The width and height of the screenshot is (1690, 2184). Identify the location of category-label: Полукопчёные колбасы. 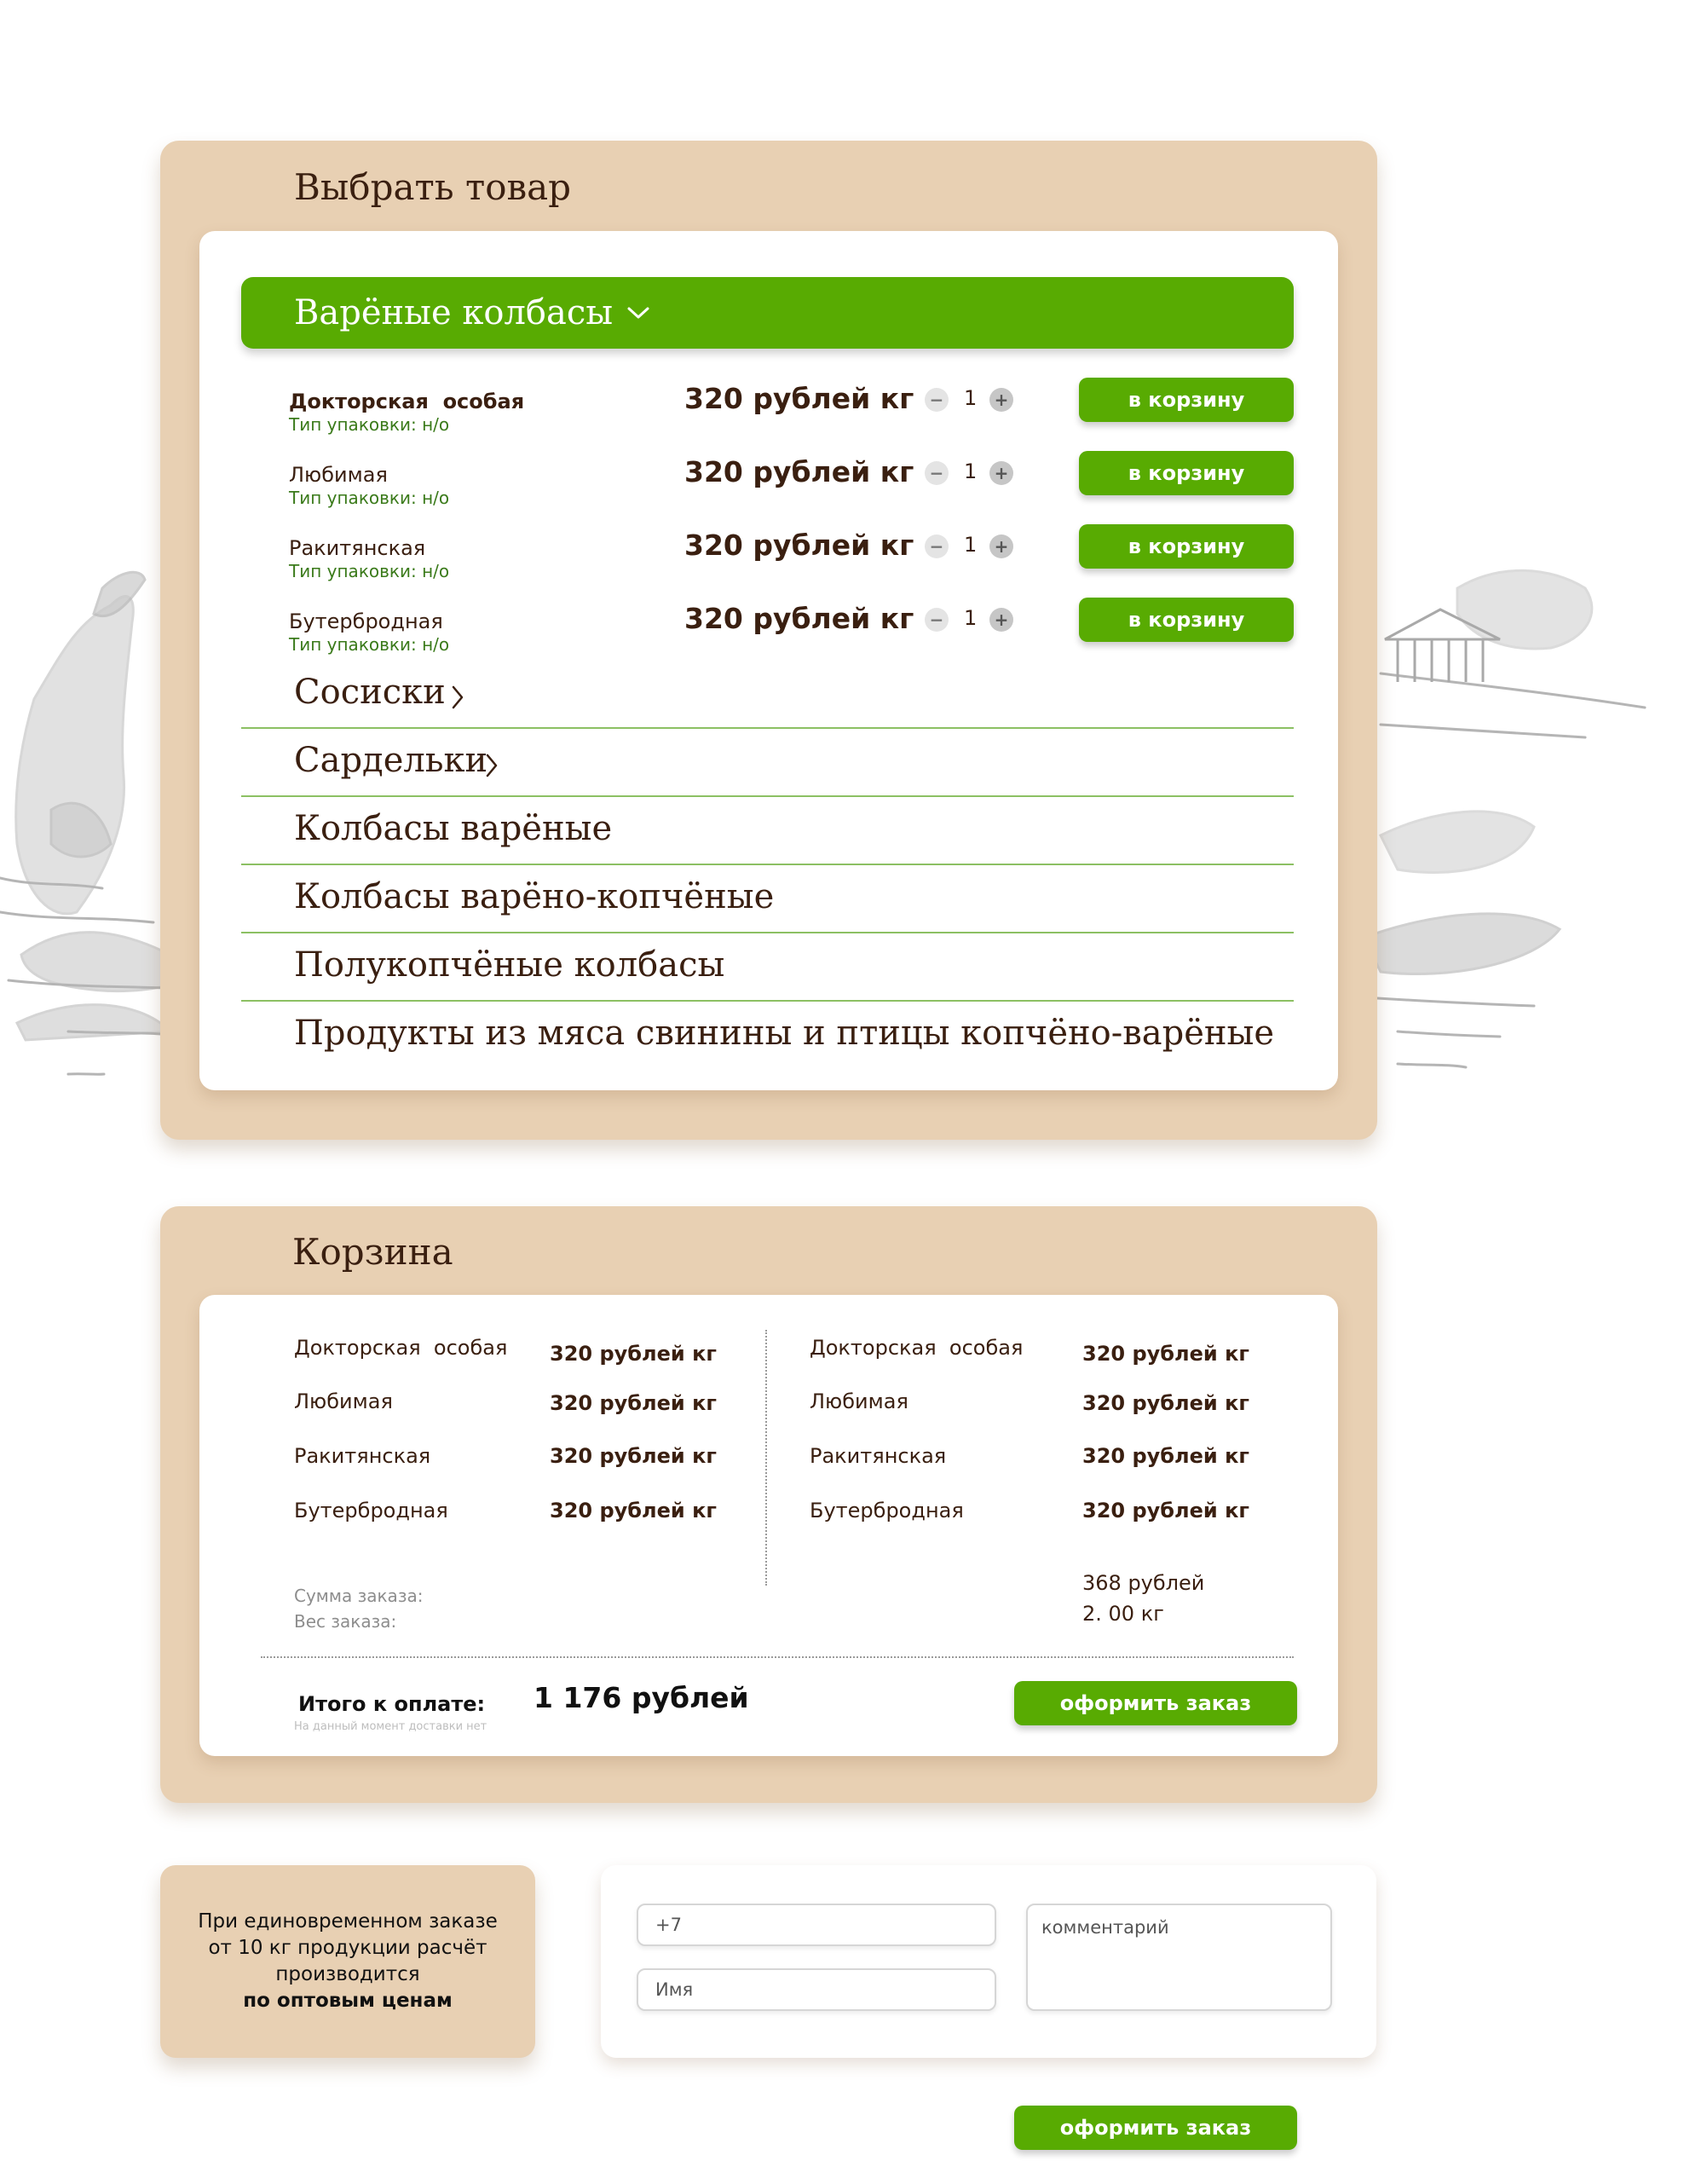
(509, 965).